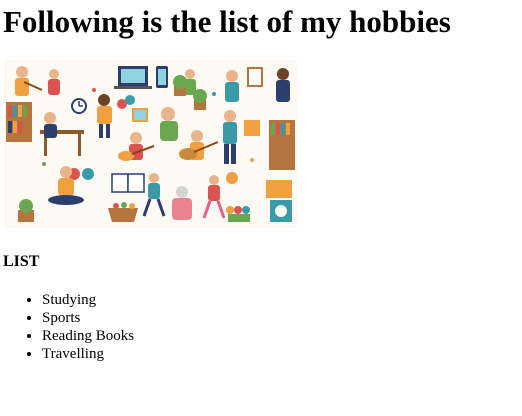  I want to click on list-heading: LIST, so click(21, 261).